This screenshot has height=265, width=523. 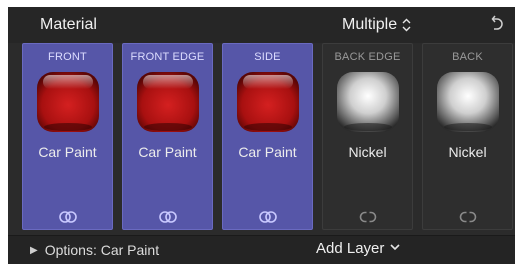 What do you see at coordinates (34, 250) in the screenshot?
I see `disclosure-triangle-icon: ▶` at bounding box center [34, 250].